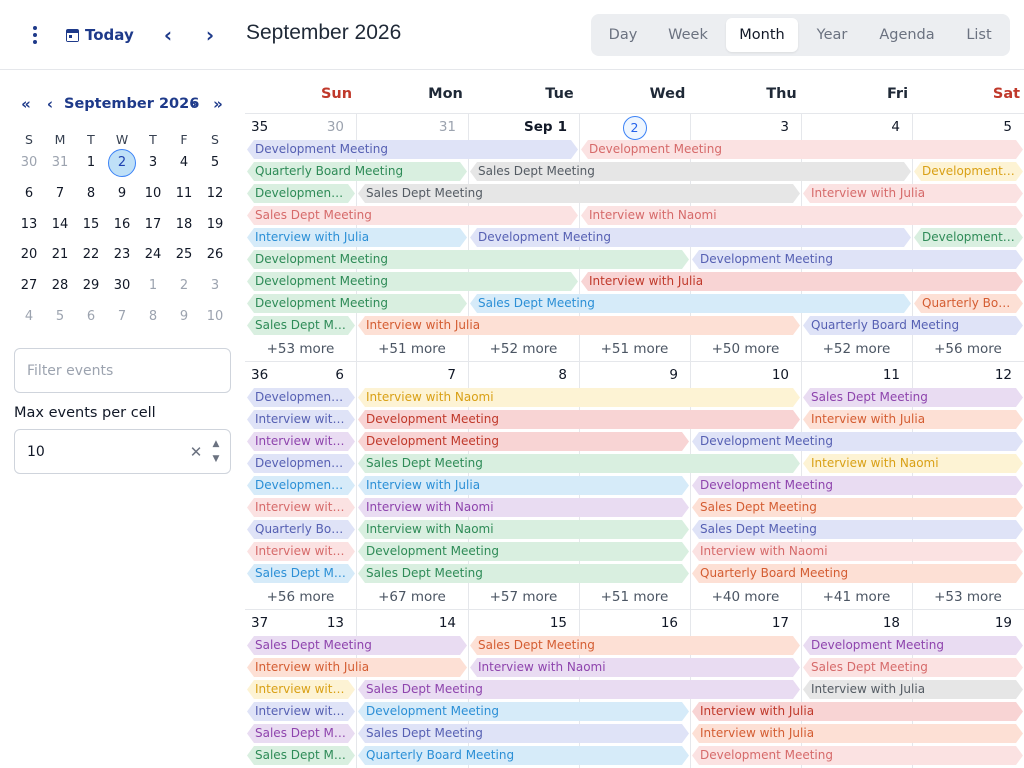 This screenshot has width=1024, height=768. What do you see at coordinates (658, 375) in the screenshot?
I see `day-number: 9` at bounding box center [658, 375].